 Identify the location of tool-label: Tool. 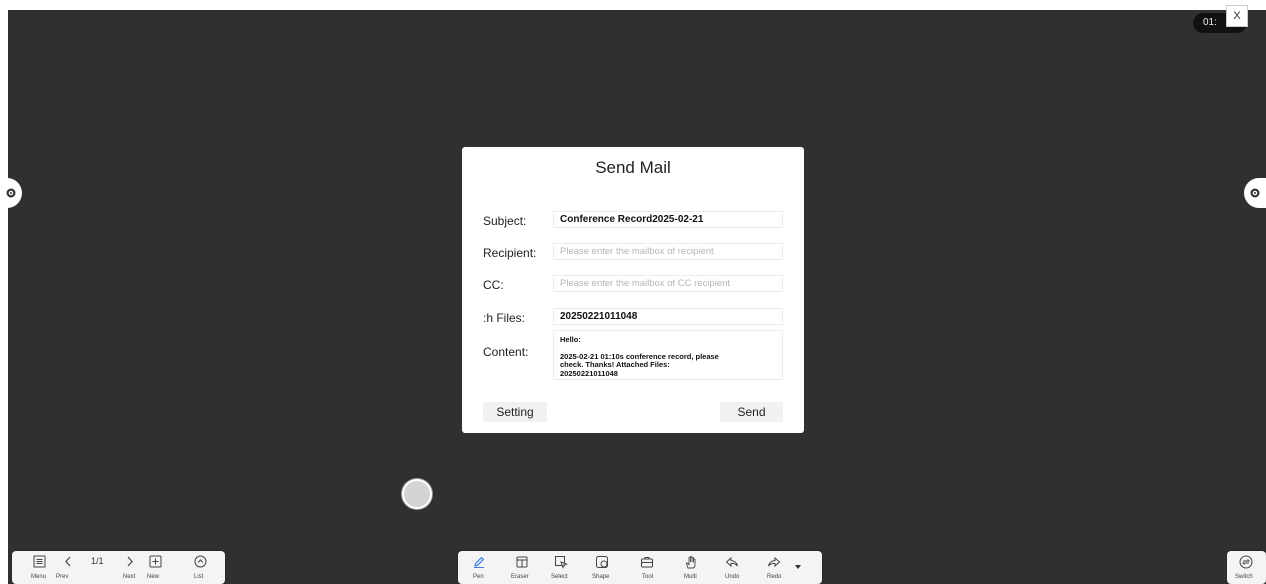
(648, 577).